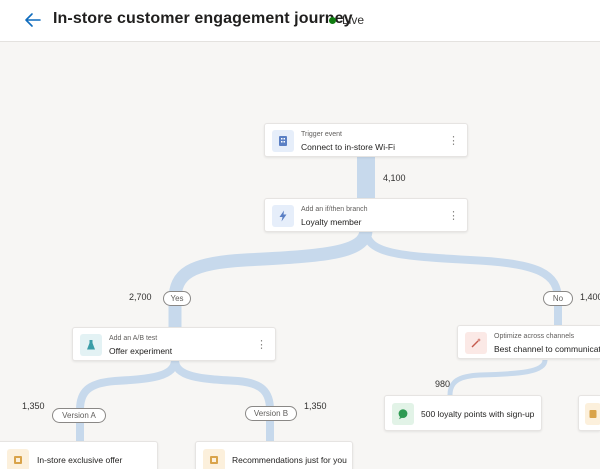  I want to click on yes-branch-label: Yes, so click(177, 298).